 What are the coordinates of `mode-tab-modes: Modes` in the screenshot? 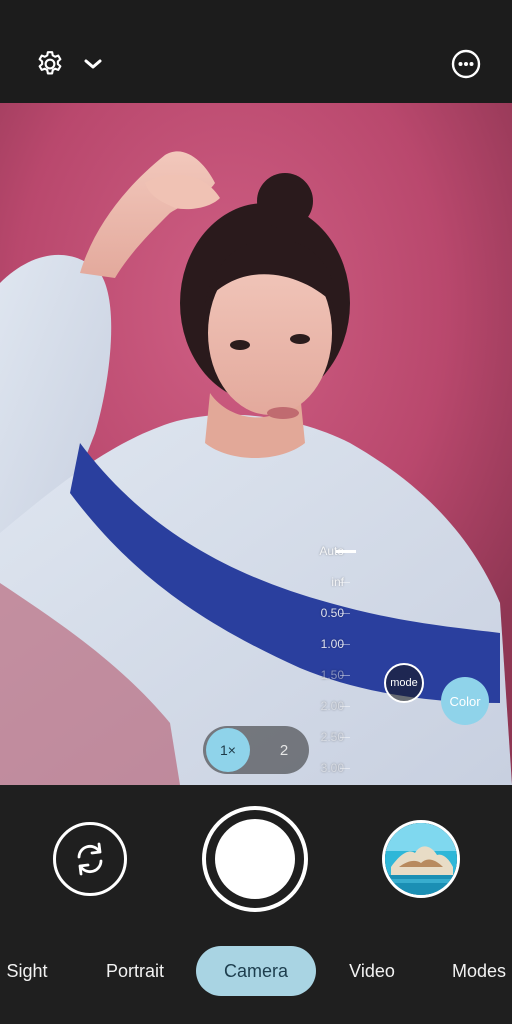 It's located at (479, 971).